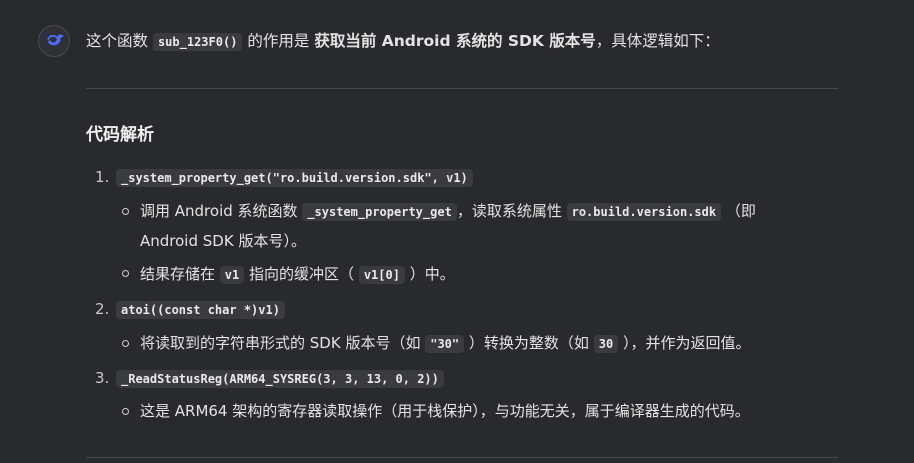  I want to click on bullet-text: 将读取到的字符串形式的 SDK 版本号（如, so click(280, 343).